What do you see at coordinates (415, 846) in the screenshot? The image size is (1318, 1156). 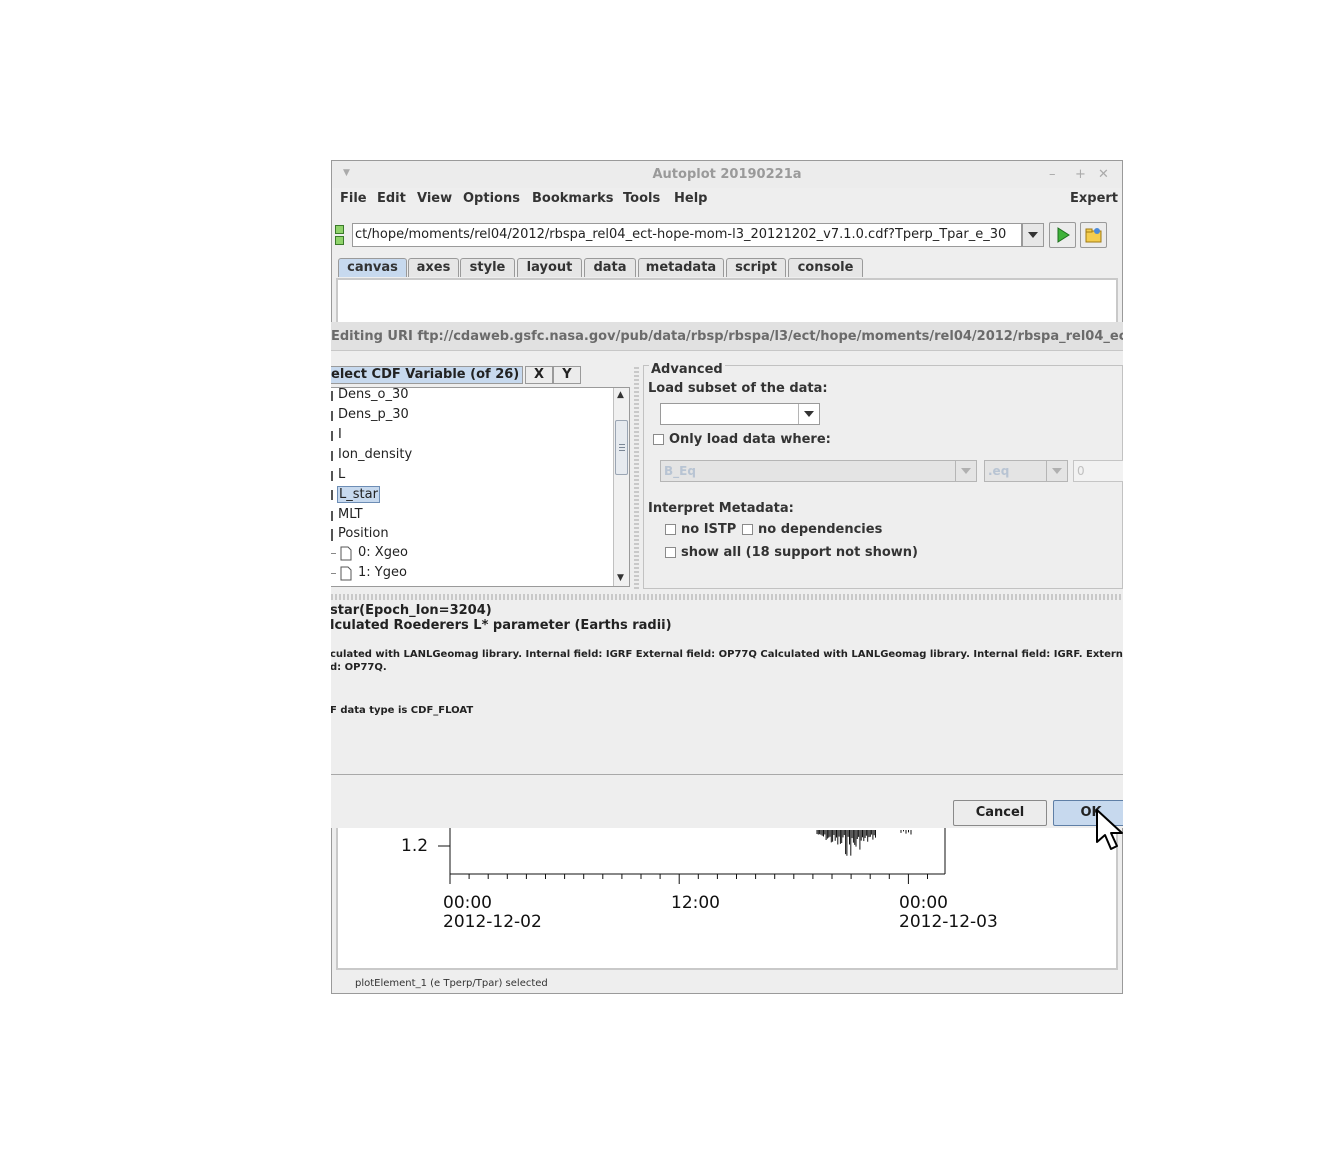 I see `y-tick-label: 1.2` at bounding box center [415, 846].